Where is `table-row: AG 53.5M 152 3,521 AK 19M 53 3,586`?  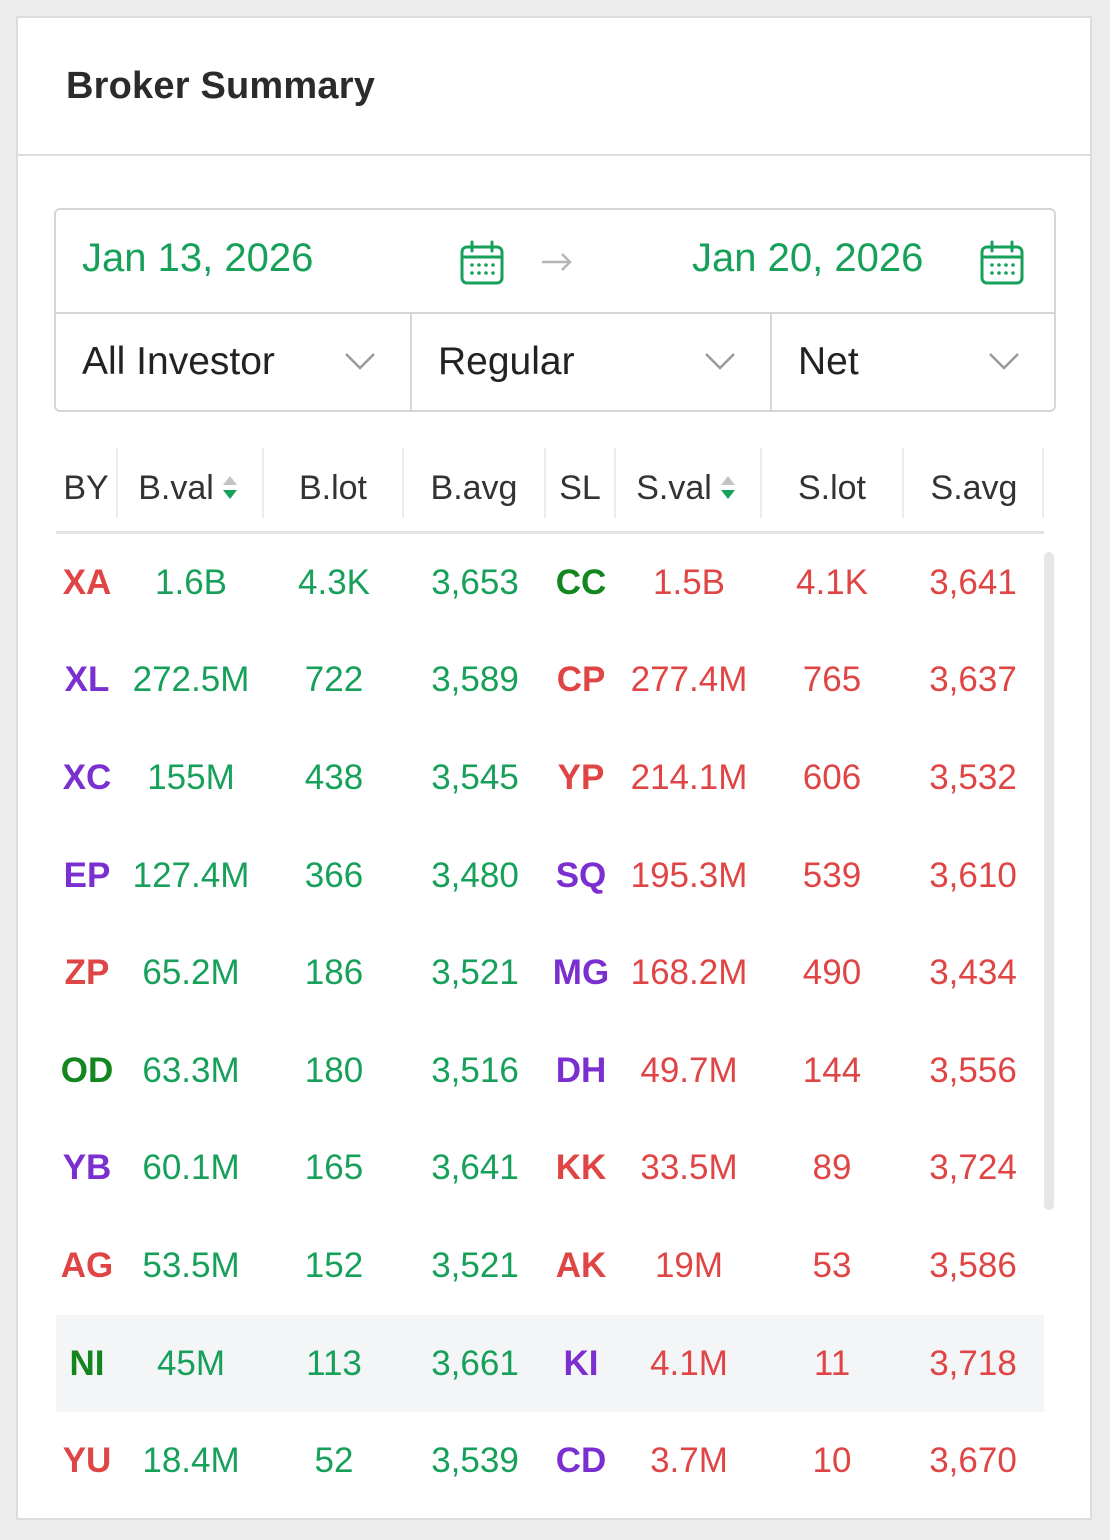
table-row: AG 53.5M 152 3,521 AK 19M 53 3,586 is located at coordinates (550, 1266).